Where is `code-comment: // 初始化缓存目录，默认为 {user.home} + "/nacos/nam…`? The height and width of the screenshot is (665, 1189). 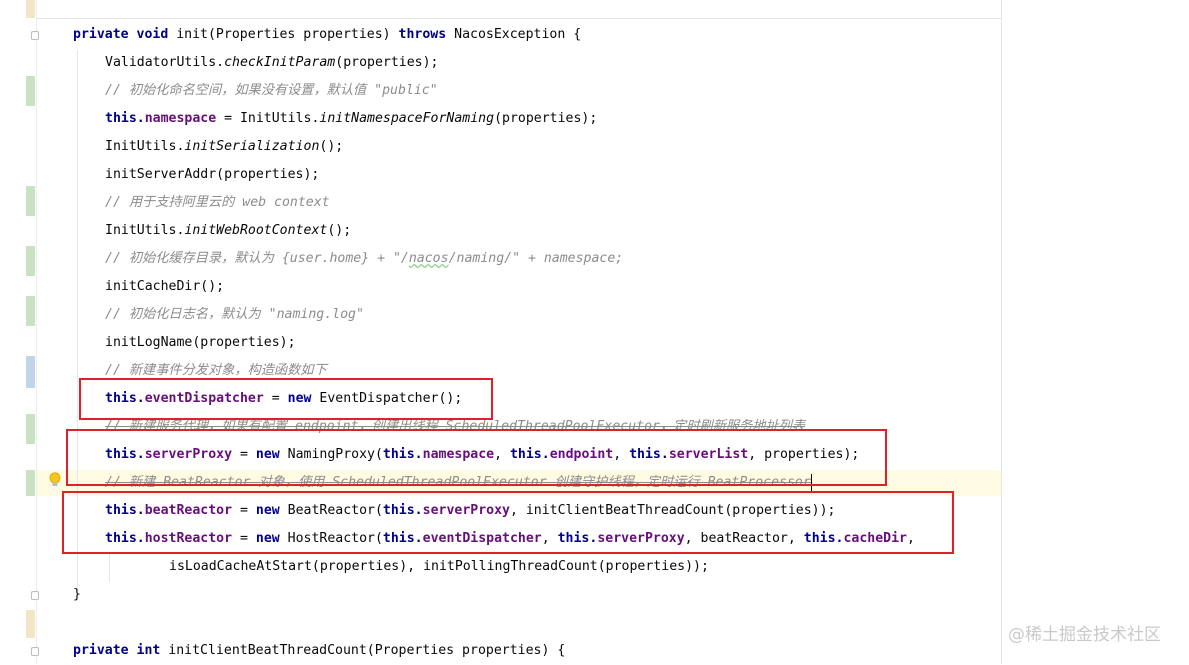 code-comment: // 初始化缓存目录，默认为 {user.home} + "/nacos/nam… is located at coordinates (364, 259).